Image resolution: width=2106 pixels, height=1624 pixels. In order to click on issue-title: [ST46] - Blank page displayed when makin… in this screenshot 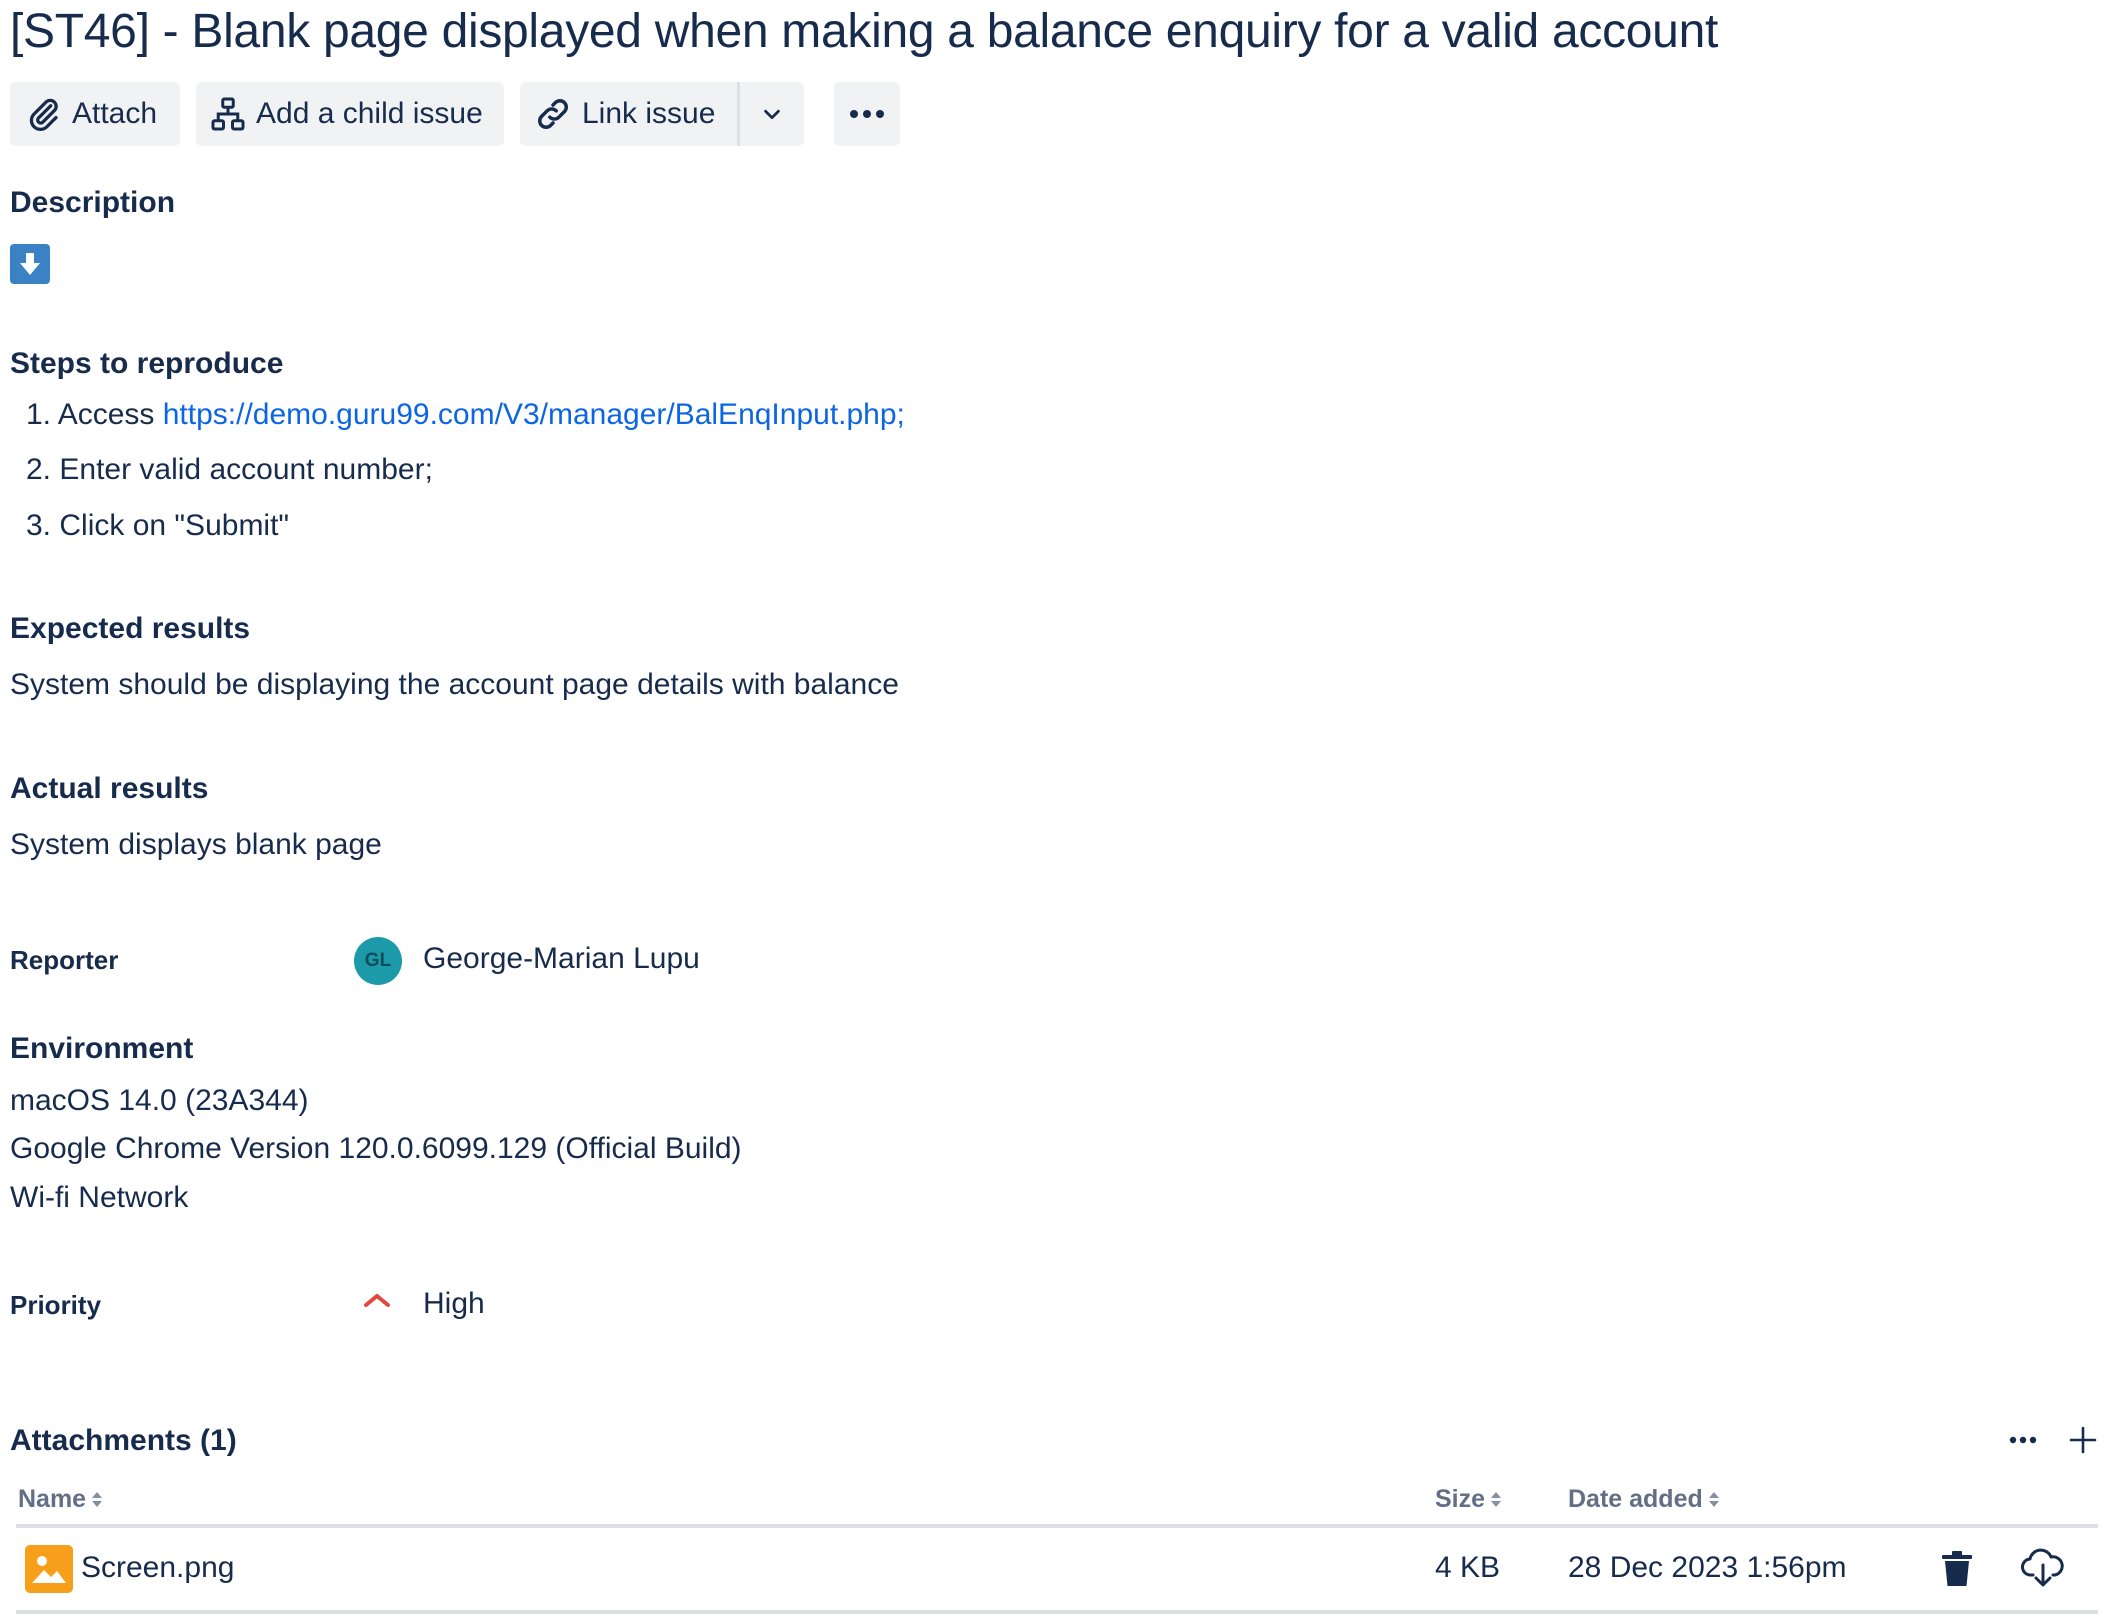, I will do `click(864, 32)`.